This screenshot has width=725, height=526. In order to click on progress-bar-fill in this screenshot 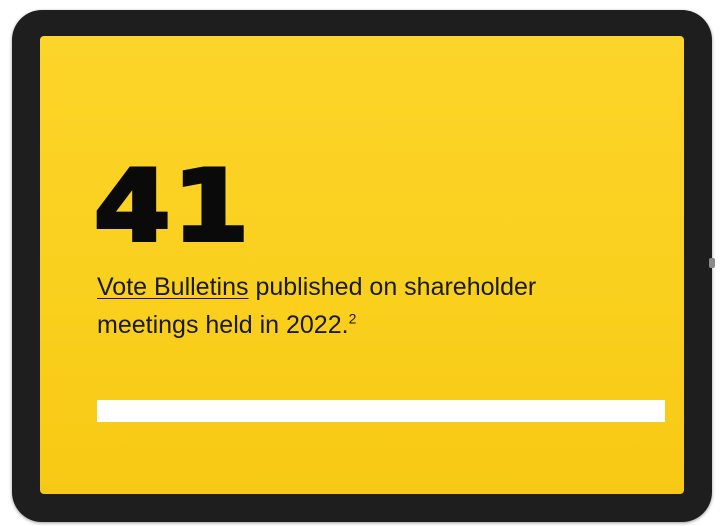, I will do `click(381, 411)`.